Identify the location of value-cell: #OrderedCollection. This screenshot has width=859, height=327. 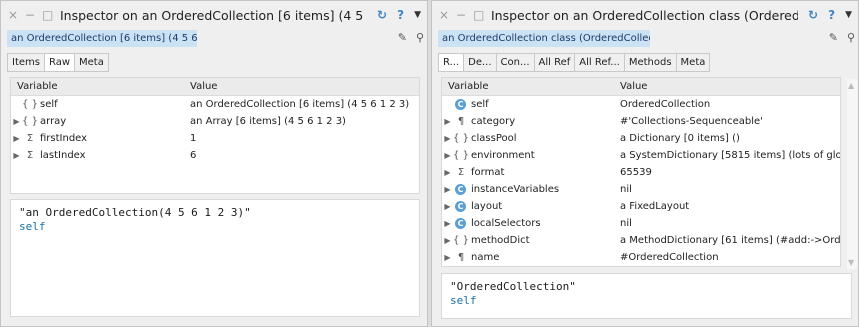
(669, 257).